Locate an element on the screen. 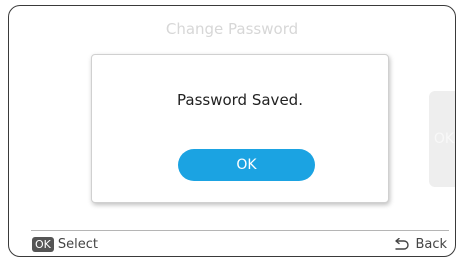 This screenshot has height=259, width=469. dialog-message: Password Saved. is located at coordinates (240, 100).